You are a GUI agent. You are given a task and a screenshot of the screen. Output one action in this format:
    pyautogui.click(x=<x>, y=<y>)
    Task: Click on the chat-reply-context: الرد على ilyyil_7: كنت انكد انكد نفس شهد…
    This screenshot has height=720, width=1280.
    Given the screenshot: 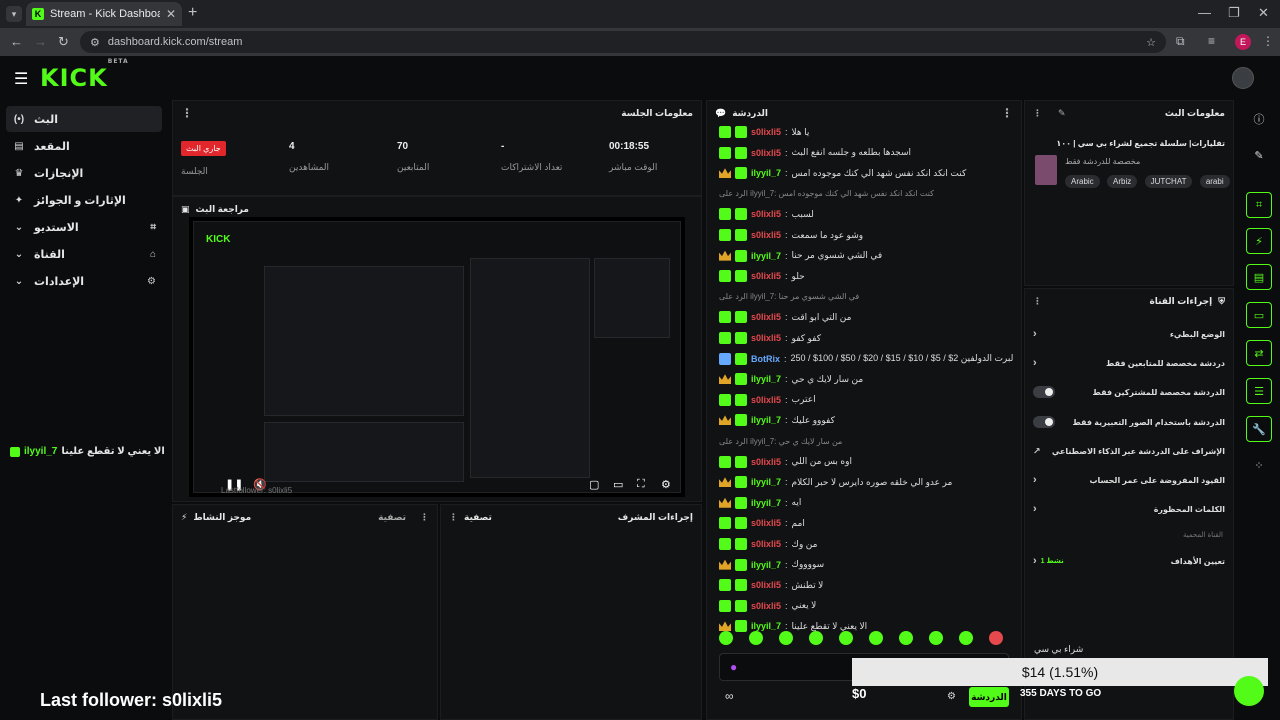 What is the action you would take?
    pyautogui.click(x=866, y=194)
    